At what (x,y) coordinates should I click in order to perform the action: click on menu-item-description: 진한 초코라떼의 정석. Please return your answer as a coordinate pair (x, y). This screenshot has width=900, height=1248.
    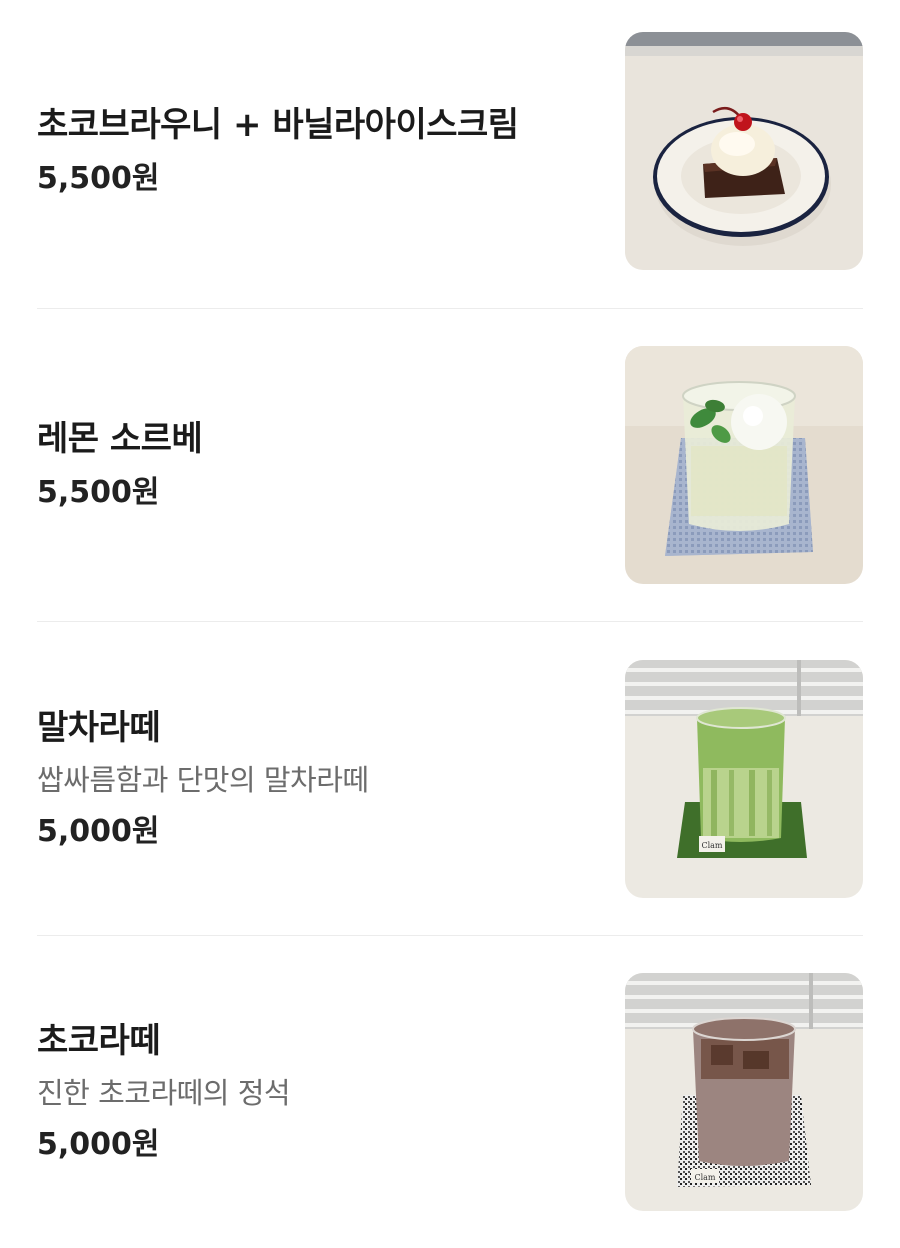
    Looking at the image, I should click on (164, 1093).